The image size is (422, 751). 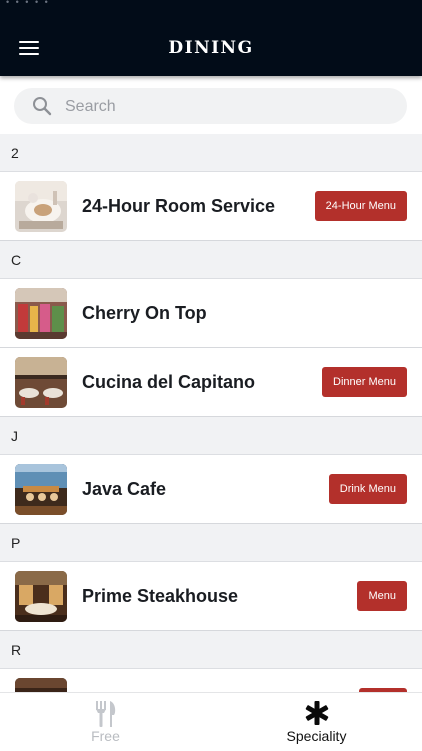 I want to click on app-header: • • • • • DINING, so click(x=211, y=38).